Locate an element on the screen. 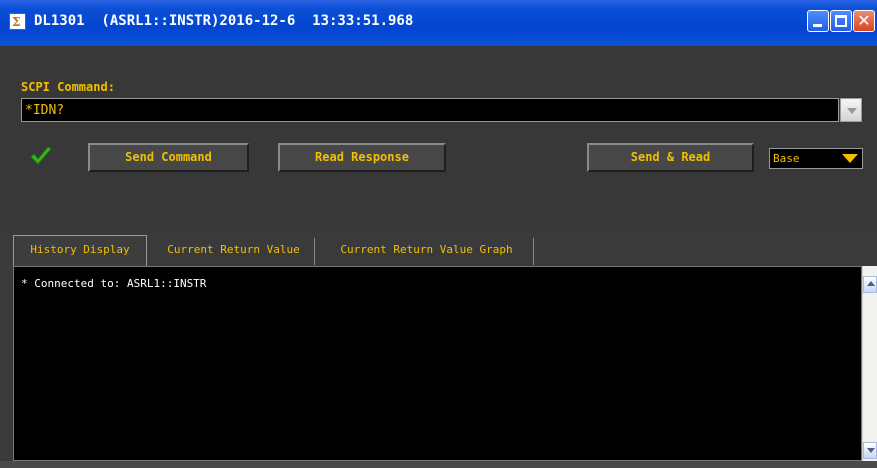 The height and width of the screenshot is (468, 877). command-history-dropdown is located at coordinates (851, 110).